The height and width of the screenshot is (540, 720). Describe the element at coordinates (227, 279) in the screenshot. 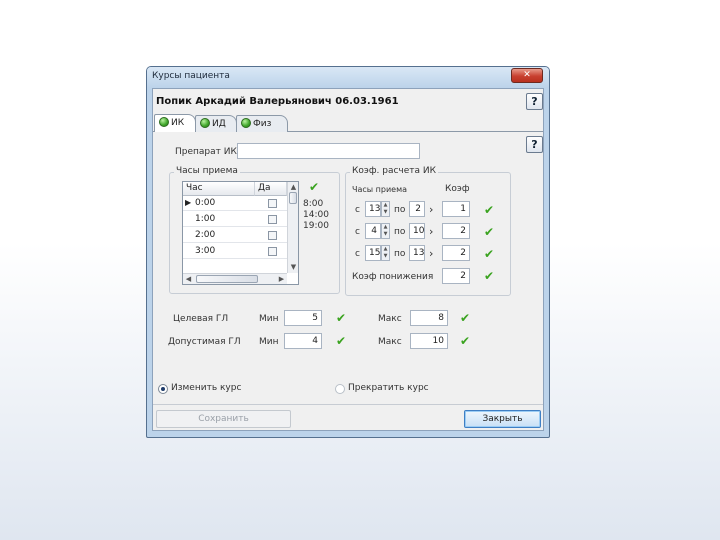

I see `horizontal-scroll-thumb` at that location.